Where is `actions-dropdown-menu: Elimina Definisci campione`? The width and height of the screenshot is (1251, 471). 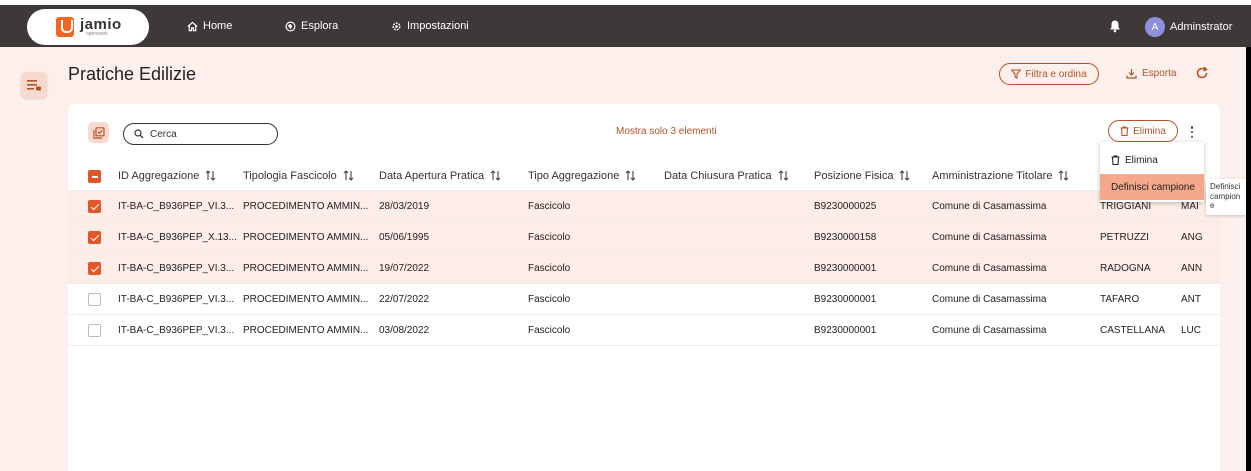 actions-dropdown-menu: Elimina Definisci campione is located at coordinates (1152, 172).